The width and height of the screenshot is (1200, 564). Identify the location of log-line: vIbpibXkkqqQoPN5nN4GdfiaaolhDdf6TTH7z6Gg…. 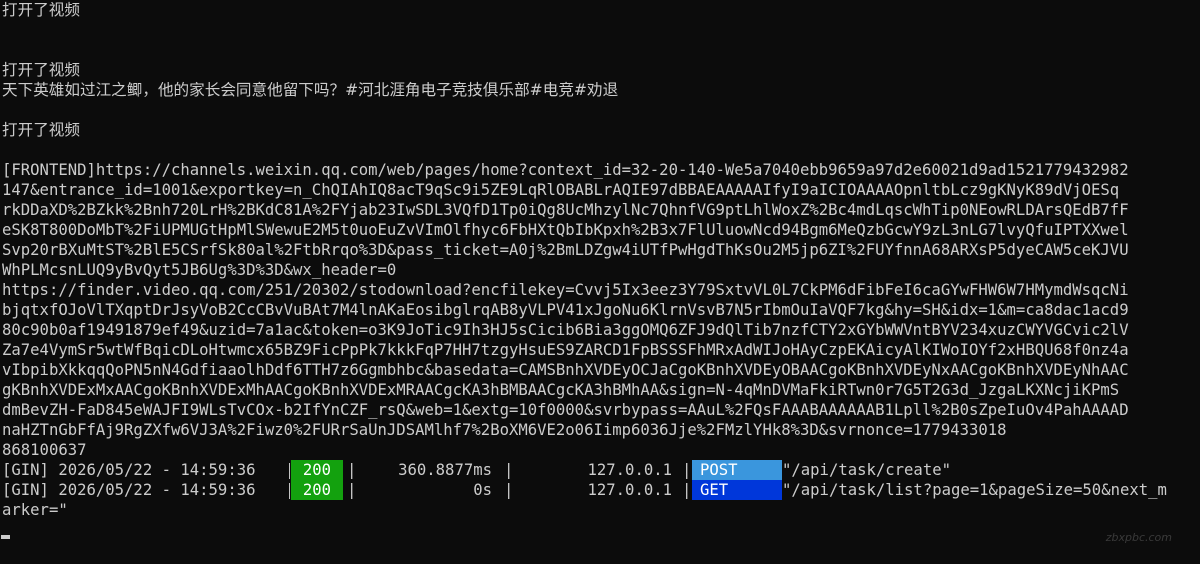
(565, 370).